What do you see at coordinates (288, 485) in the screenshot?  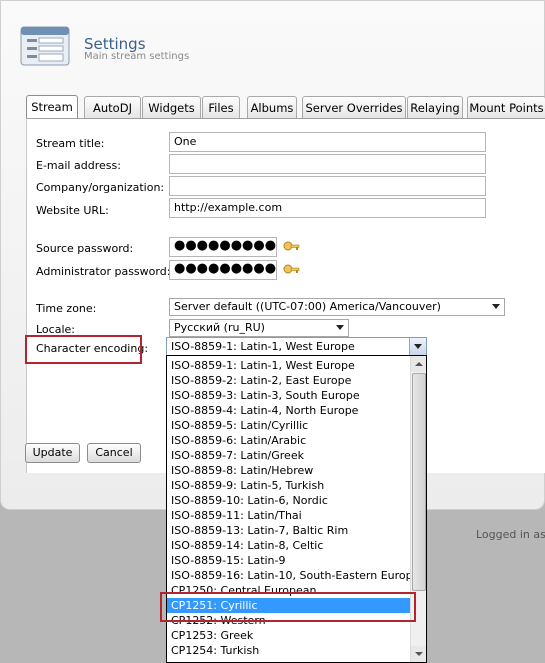 I see `encoding-option: ISO-8859-9: Latin-5, Turkish` at bounding box center [288, 485].